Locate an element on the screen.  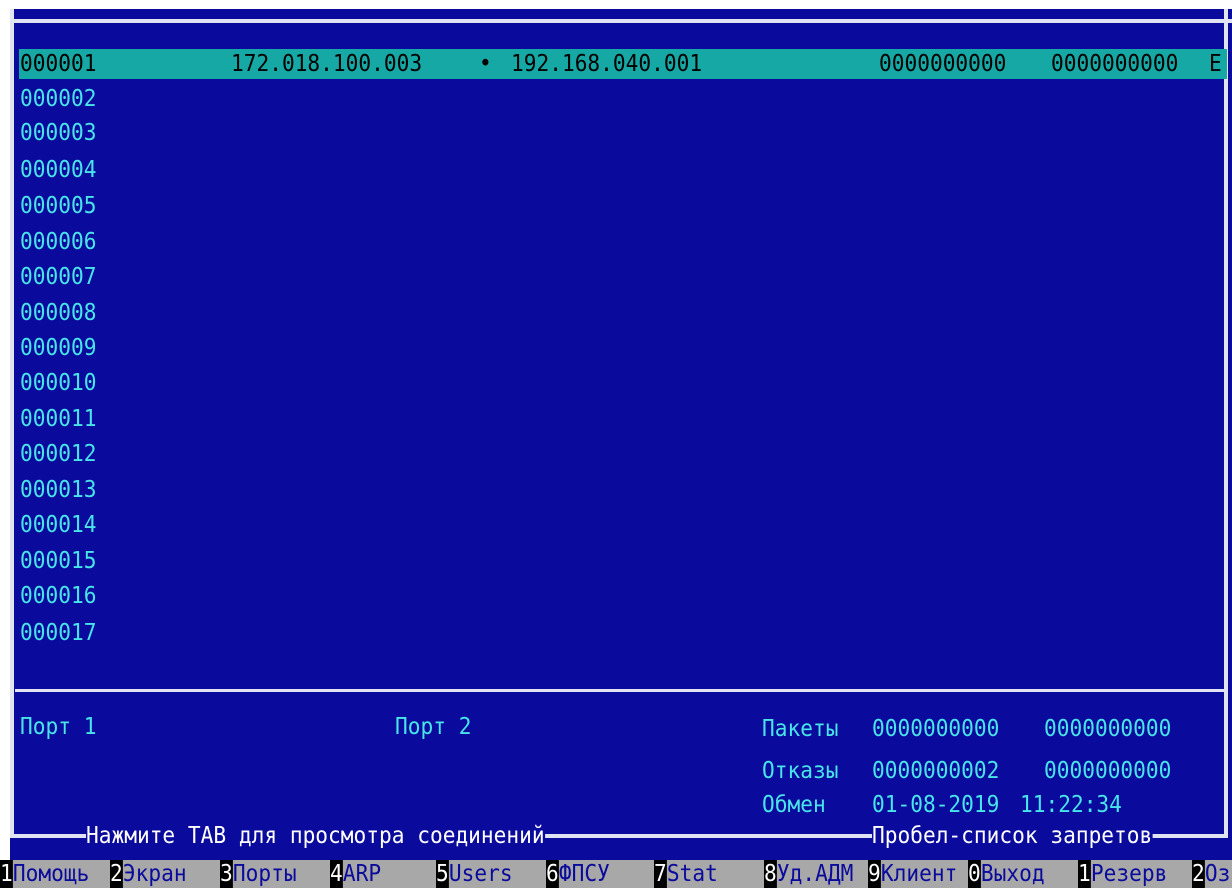
frame-right-line is located at coordinates (1226, 422).